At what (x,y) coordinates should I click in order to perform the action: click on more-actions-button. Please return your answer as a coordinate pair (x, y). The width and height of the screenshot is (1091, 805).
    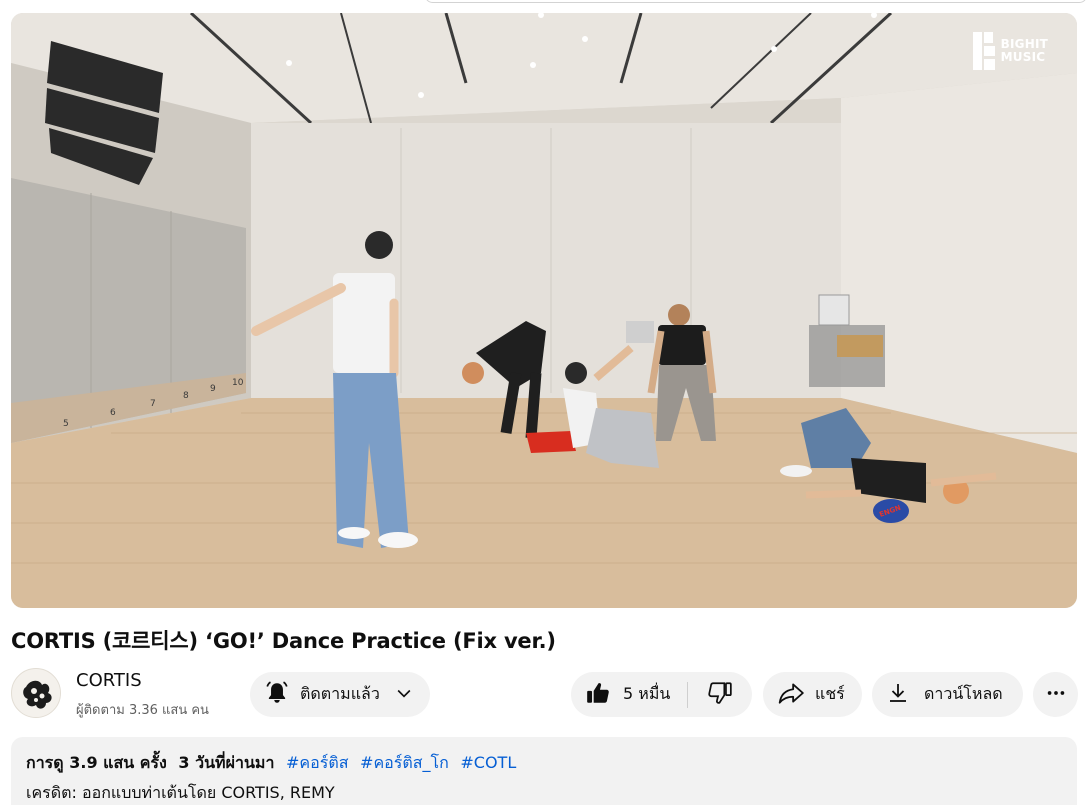
    Looking at the image, I should click on (1055, 694).